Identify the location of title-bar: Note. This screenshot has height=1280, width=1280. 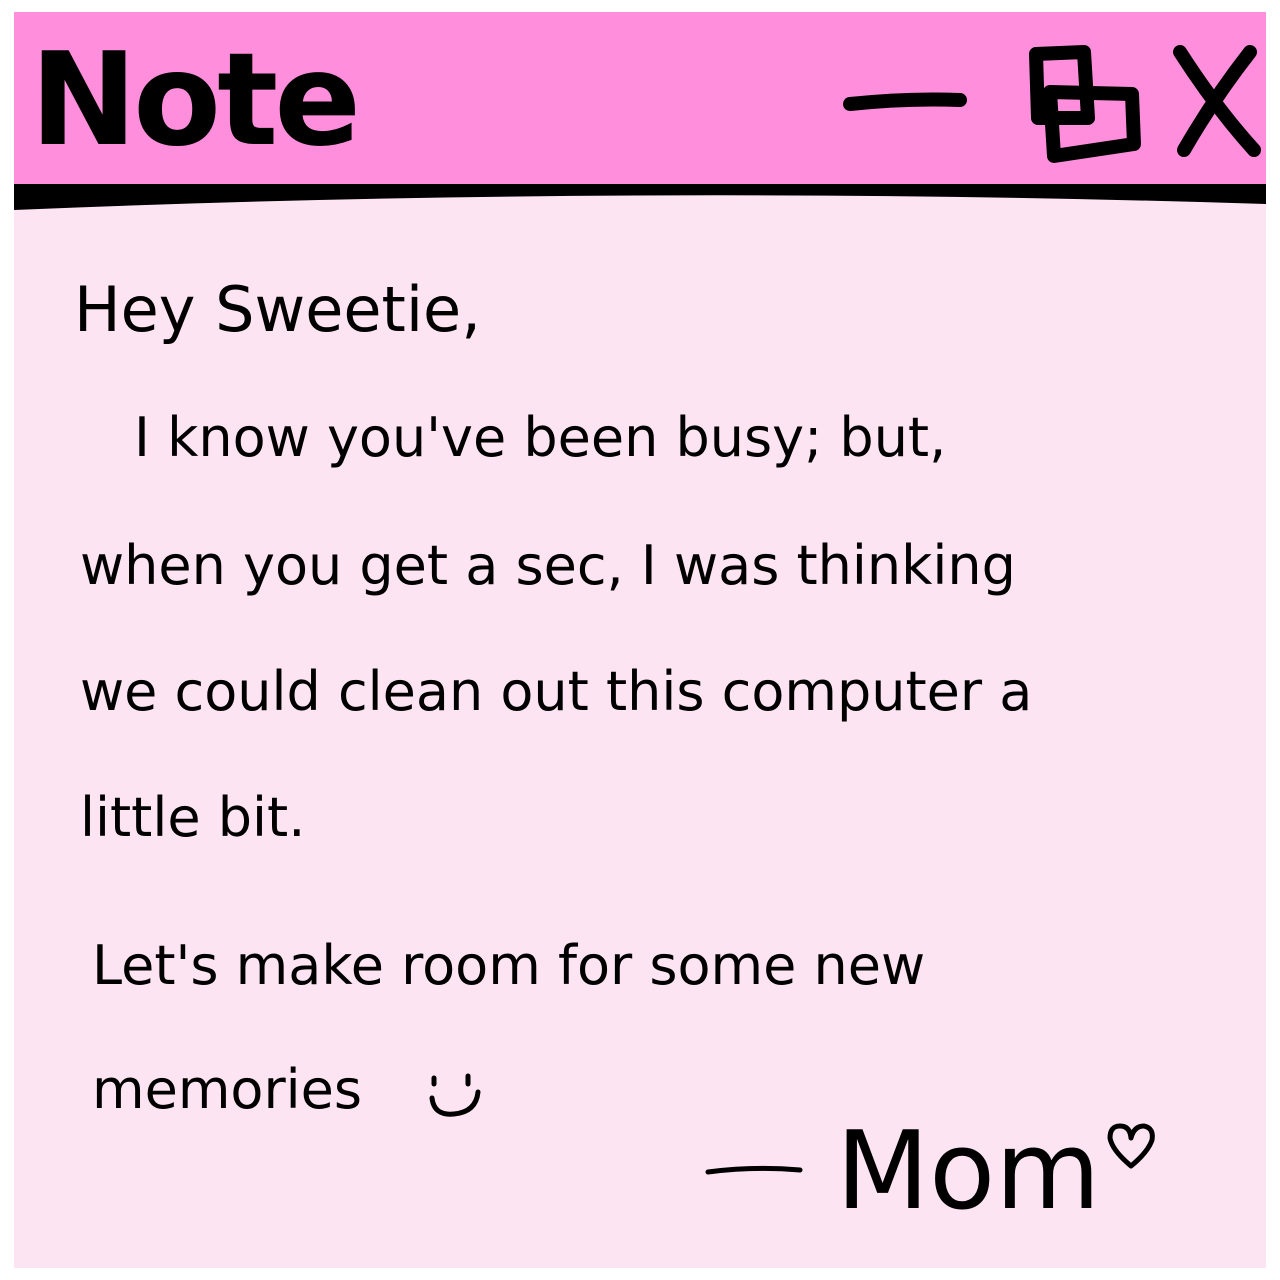
(640, 100).